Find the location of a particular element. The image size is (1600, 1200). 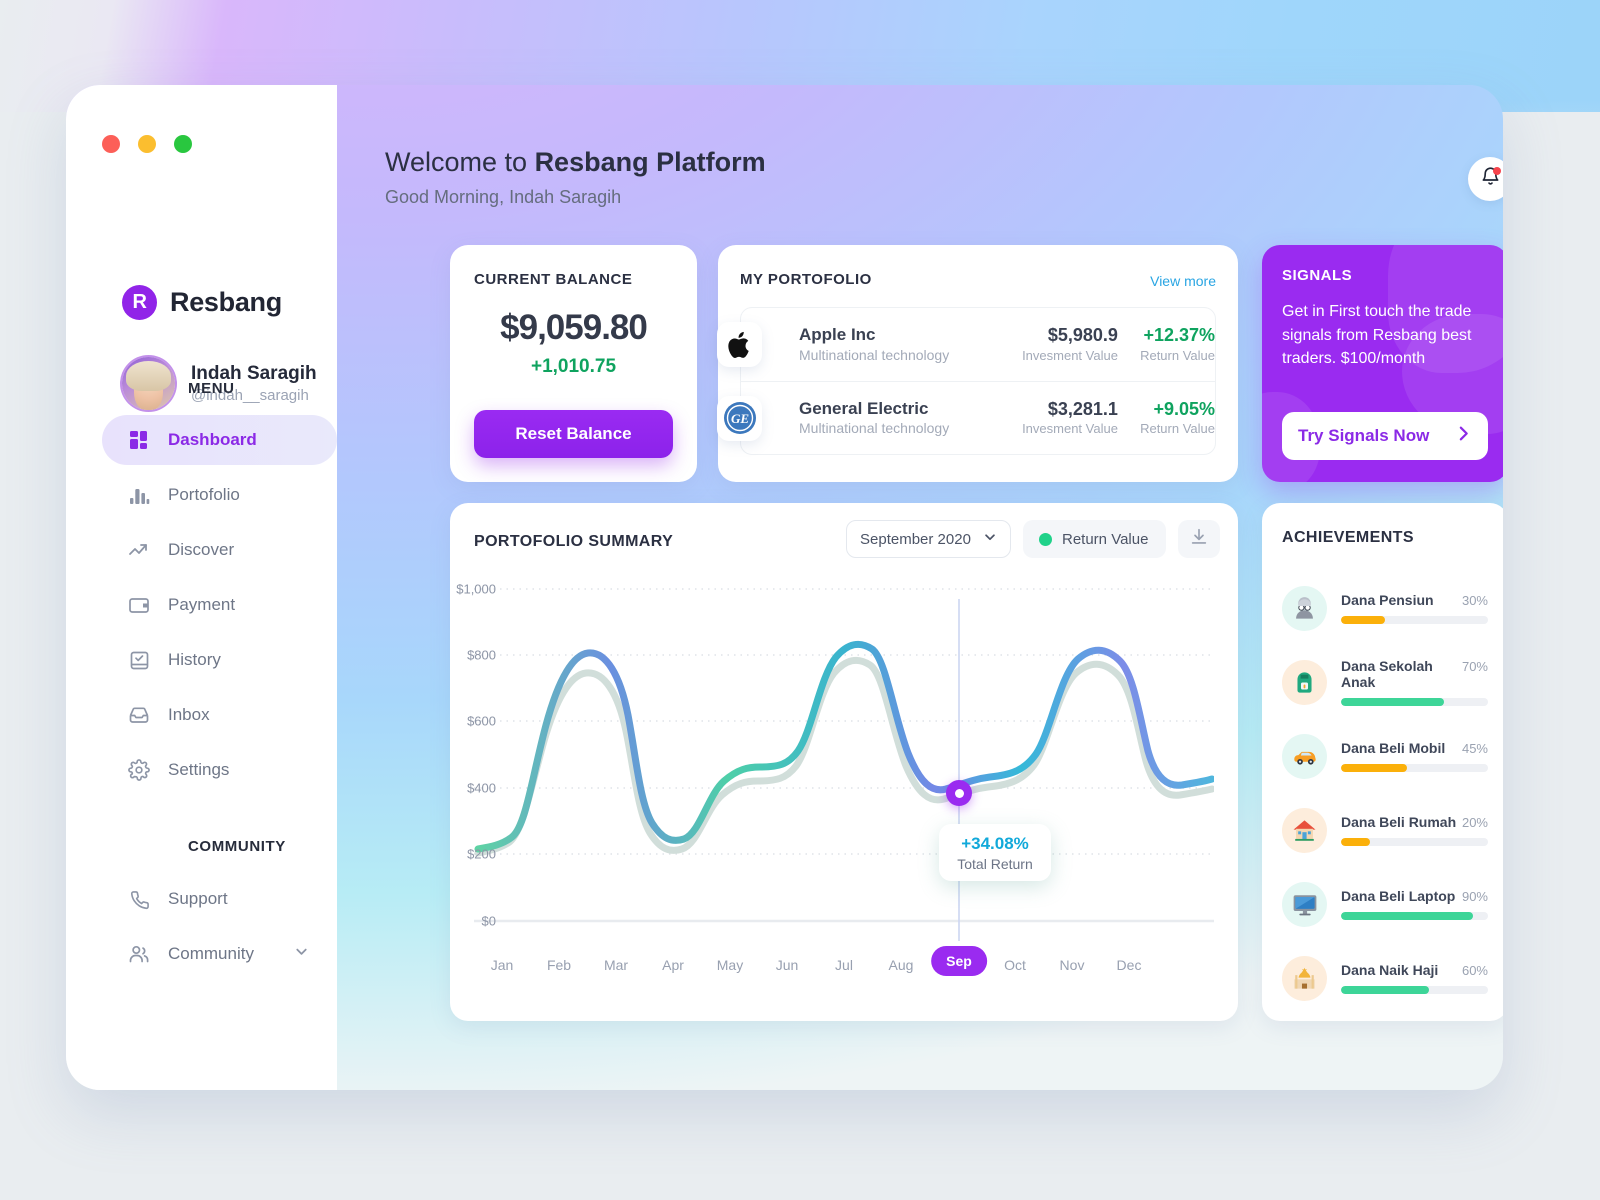

achievement-percent: 90% is located at coordinates (1474, 896).